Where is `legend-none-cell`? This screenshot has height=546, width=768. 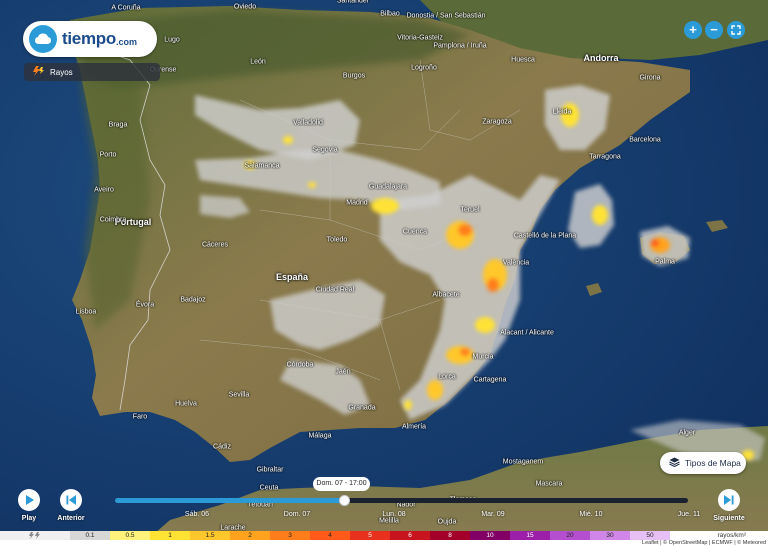
legend-none-cell is located at coordinates (35, 535).